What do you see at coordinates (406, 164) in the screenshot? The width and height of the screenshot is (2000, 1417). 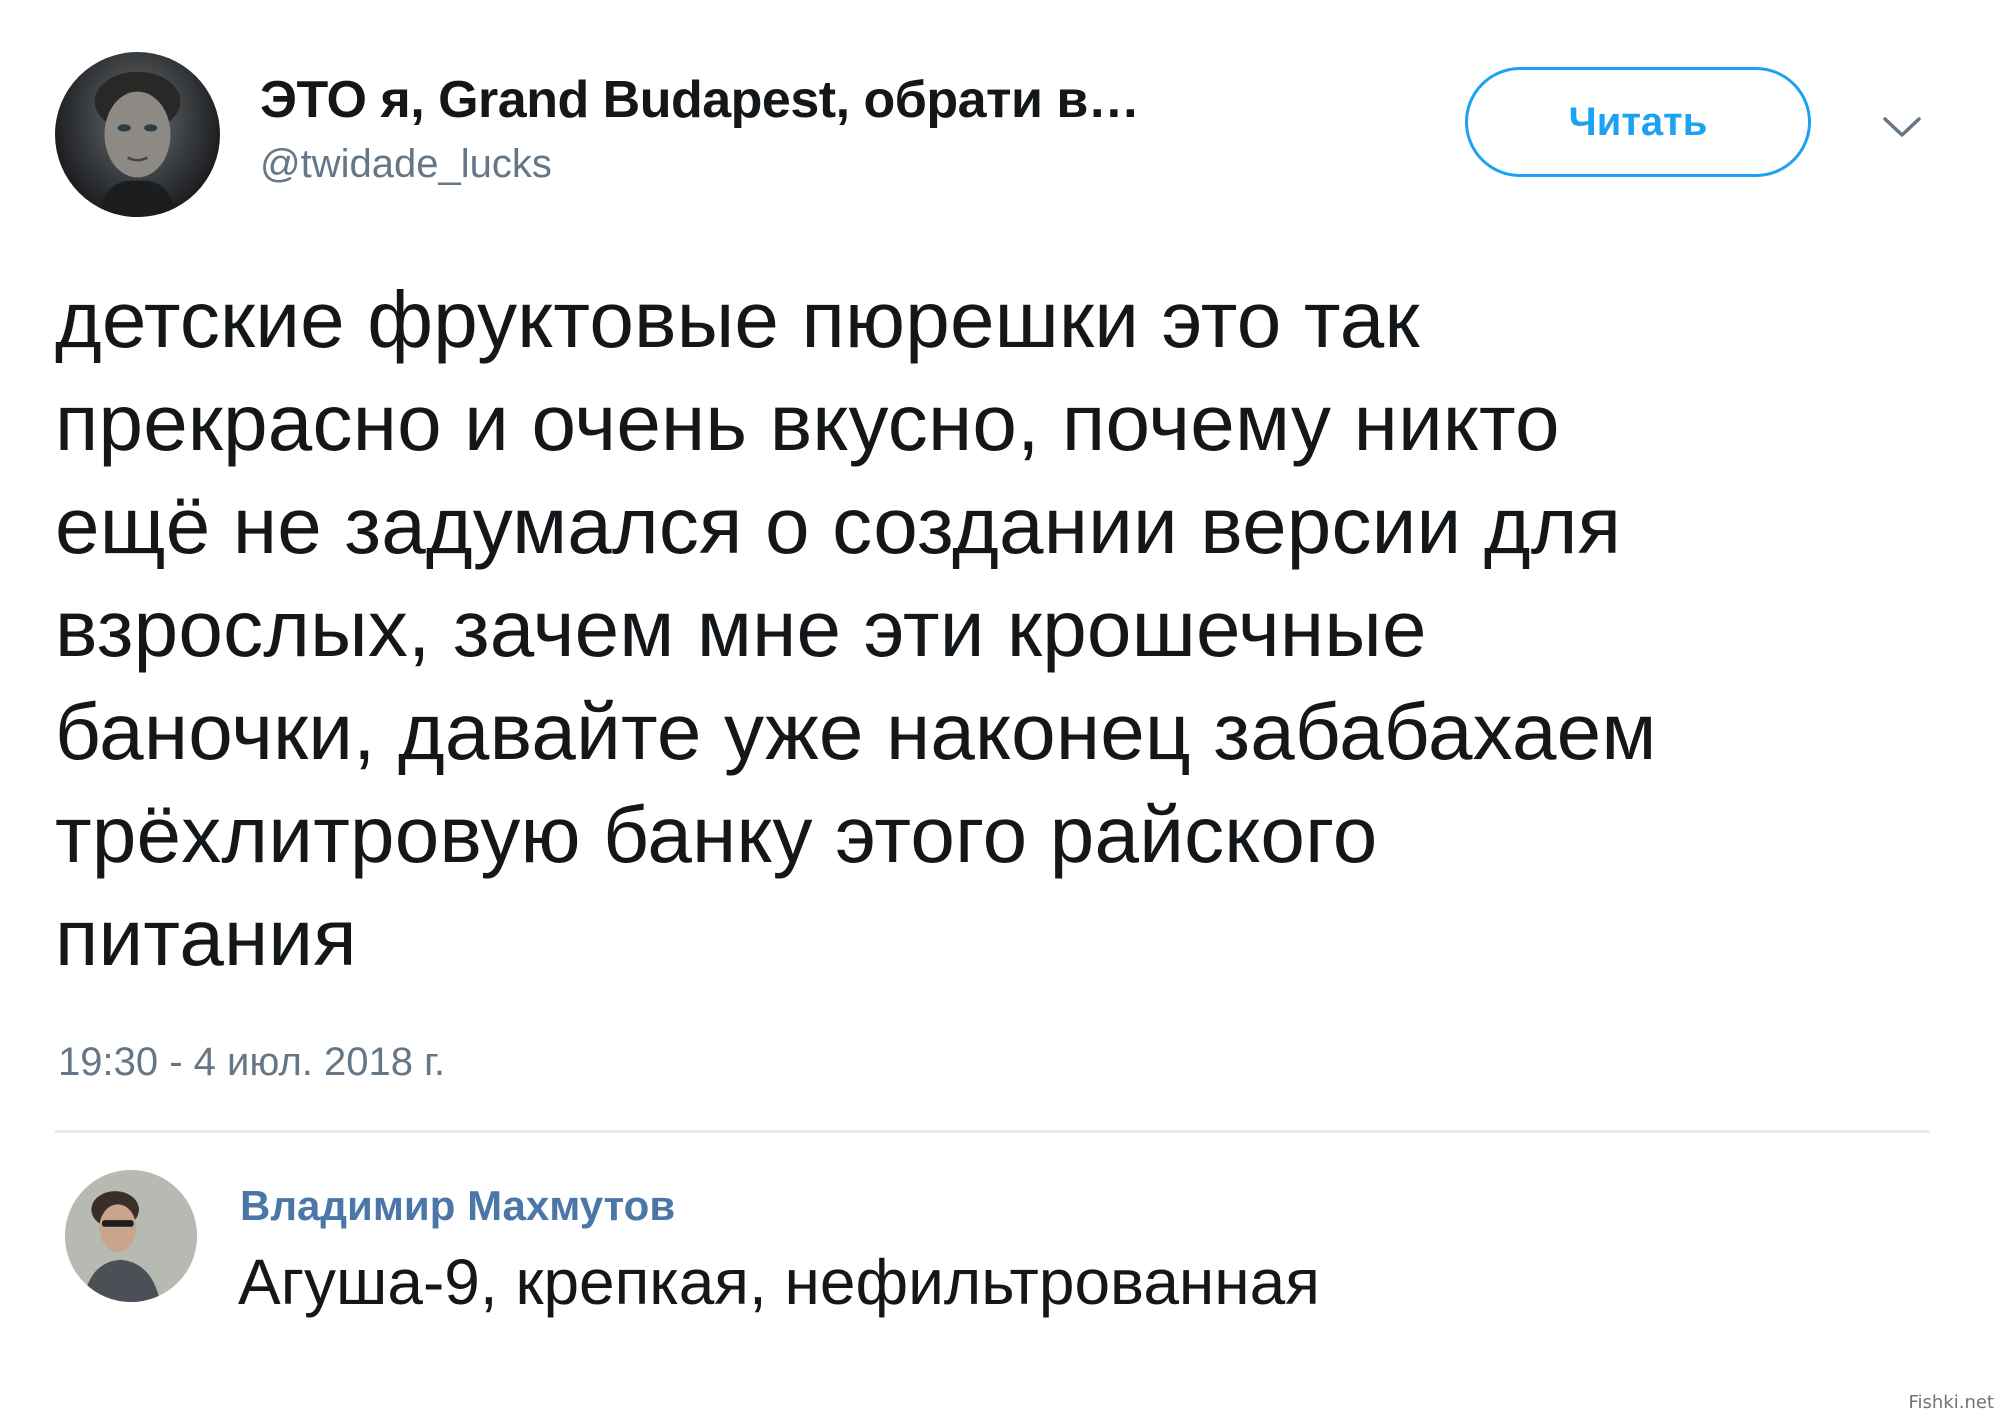 I see `author-handle: @twidade_lucks` at bounding box center [406, 164].